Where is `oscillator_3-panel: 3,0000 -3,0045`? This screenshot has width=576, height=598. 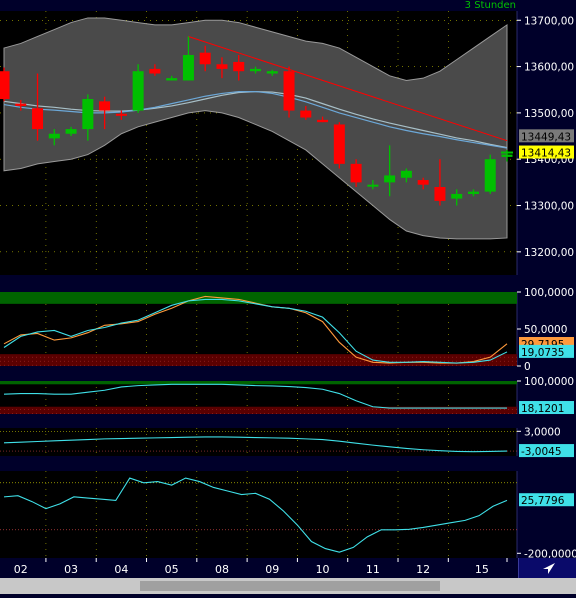
oscillator_3-panel: 3,0000 -3,0045 is located at coordinates (288, 442).